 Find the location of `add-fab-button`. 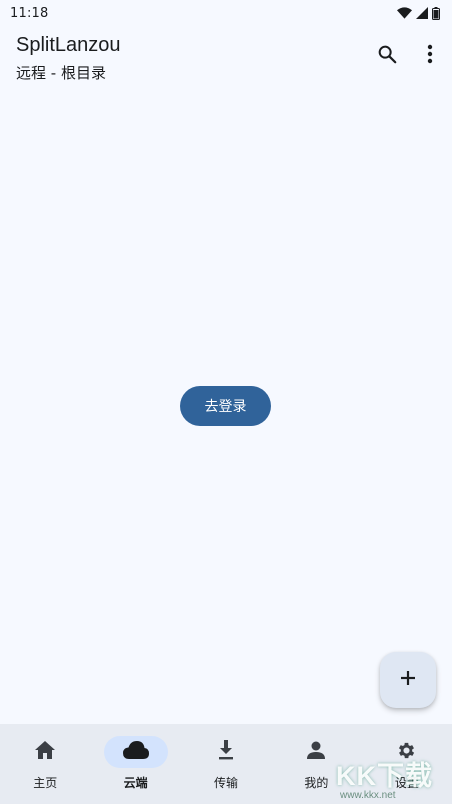

add-fab-button is located at coordinates (408, 680).